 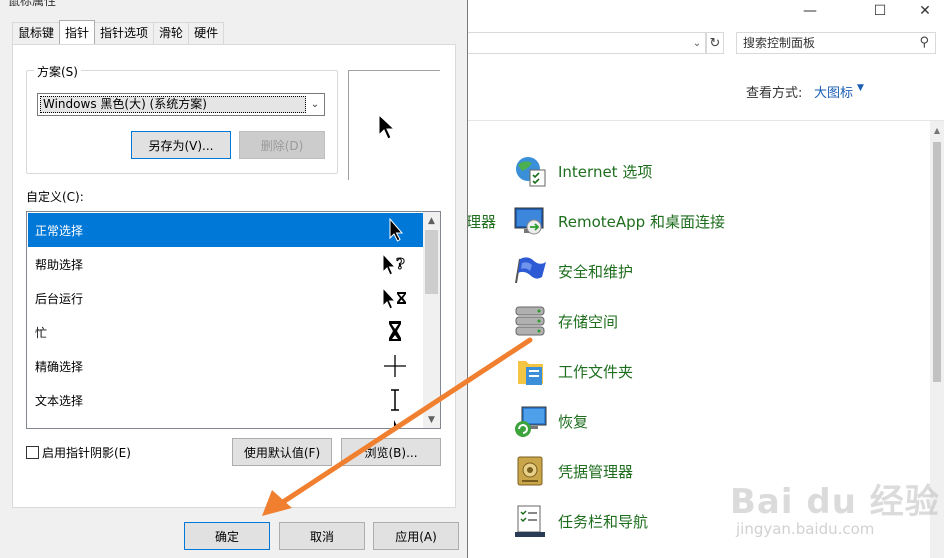 What do you see at coordinates (225, 264) in the screenshot?
I see `list-item: 帮助选择 ?` at bounding box center [225, 264].